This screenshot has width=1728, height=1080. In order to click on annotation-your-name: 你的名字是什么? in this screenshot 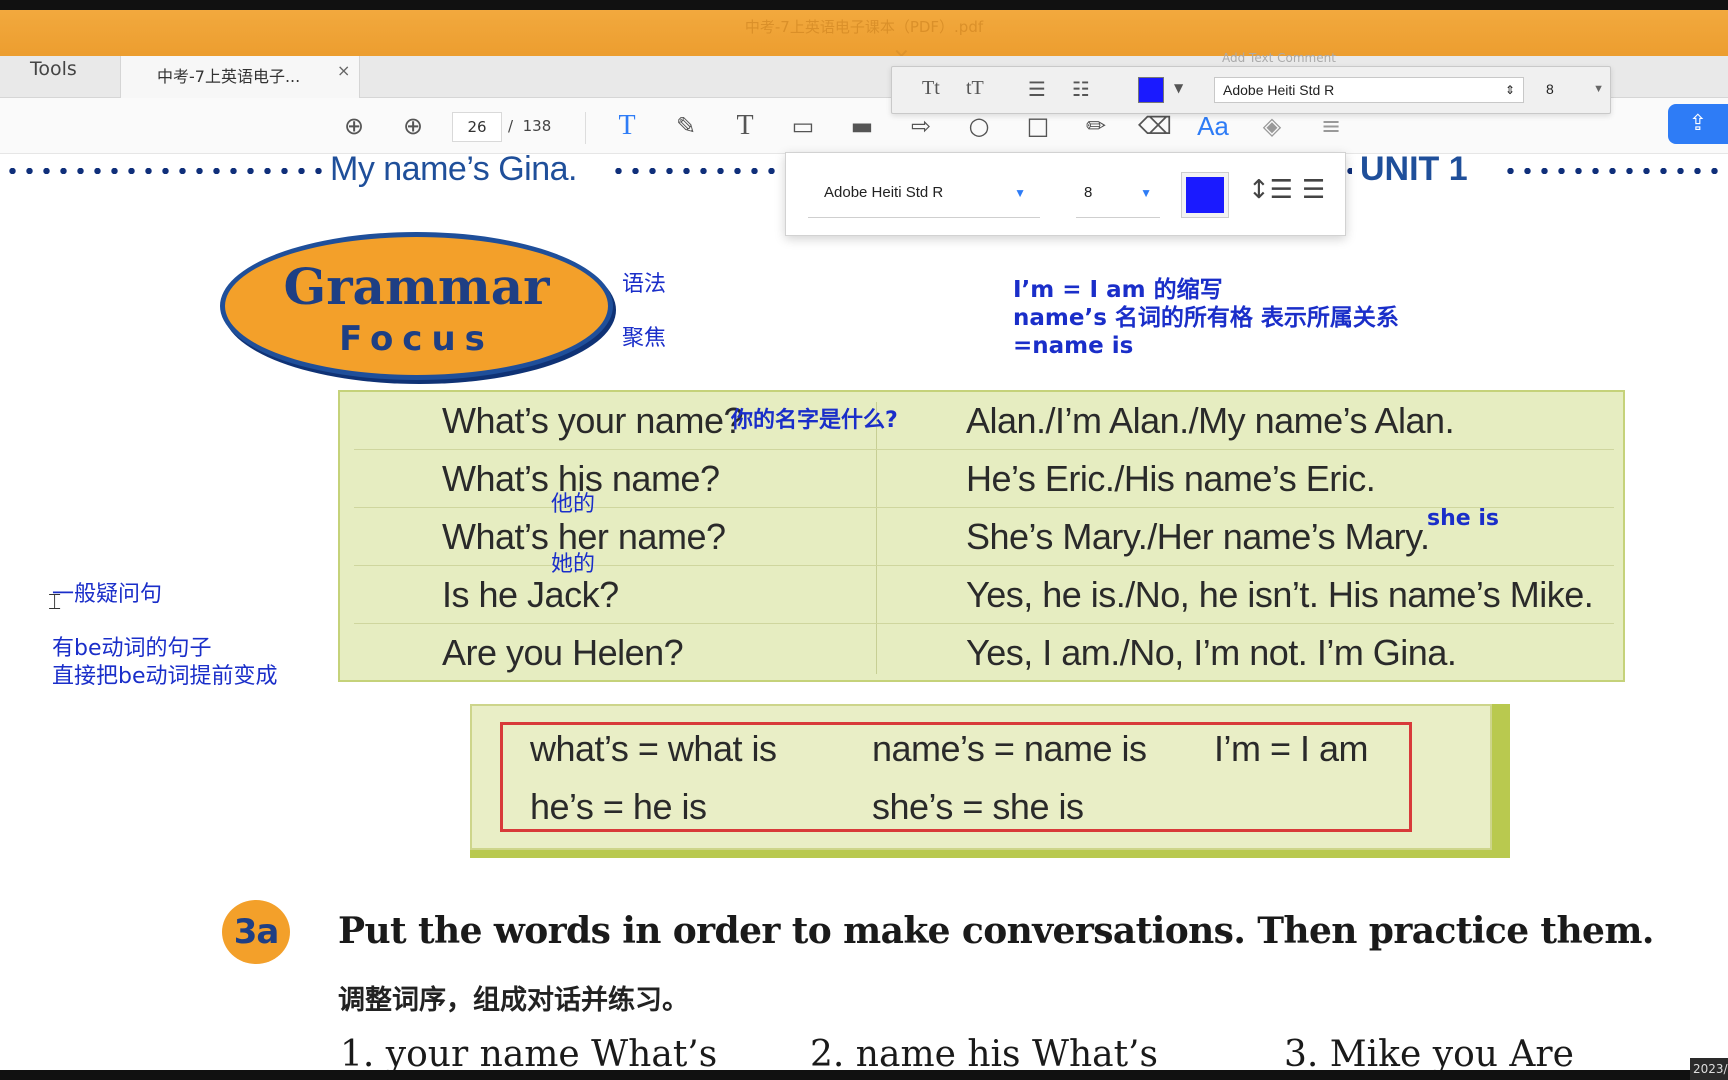, I will do `click(814, 420)`.